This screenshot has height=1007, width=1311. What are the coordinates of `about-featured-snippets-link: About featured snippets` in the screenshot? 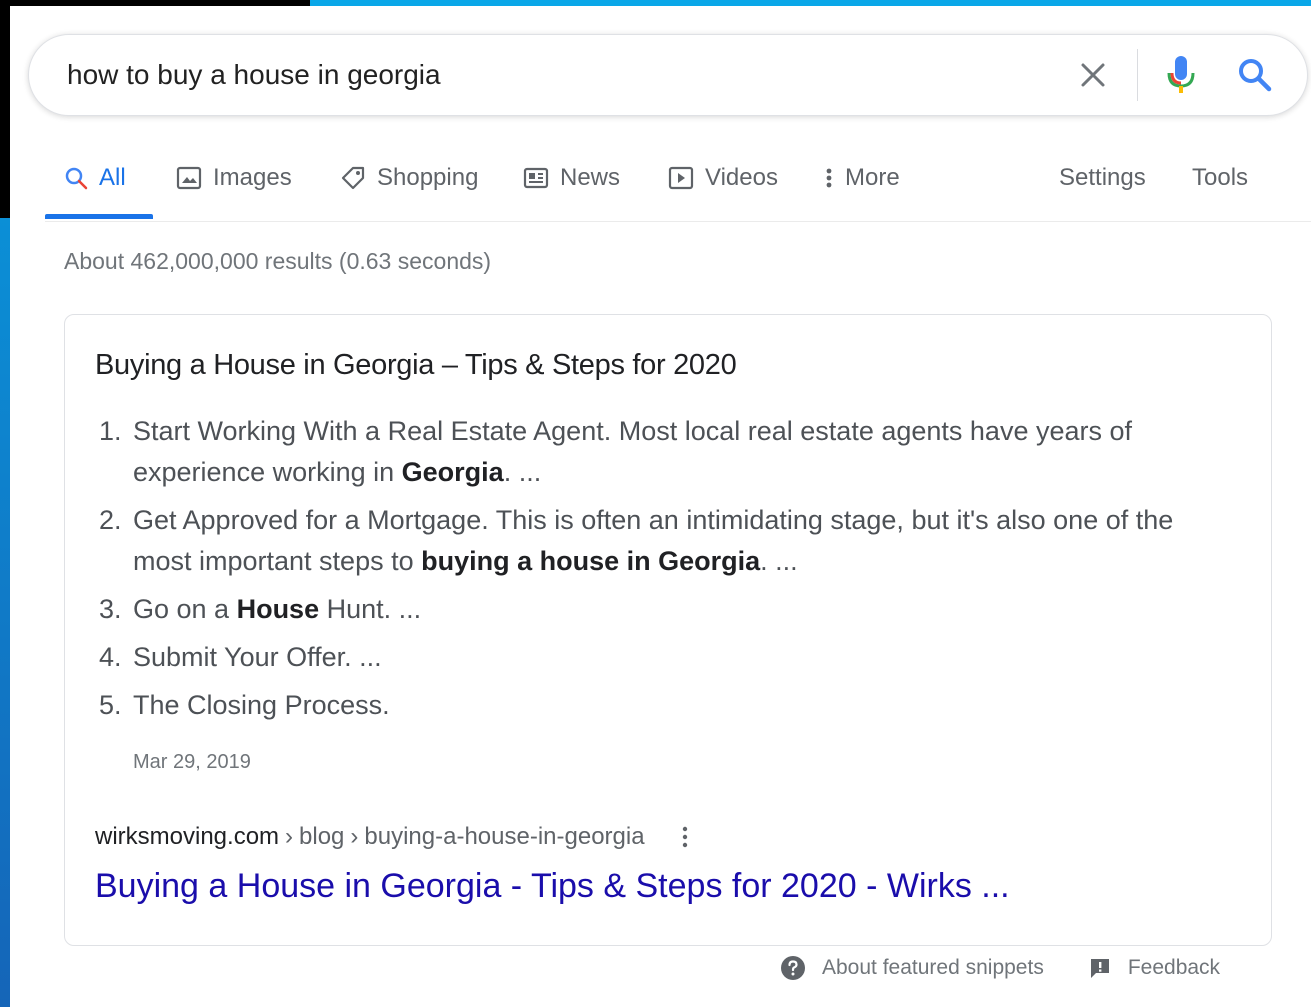 It's located at (912, 968).